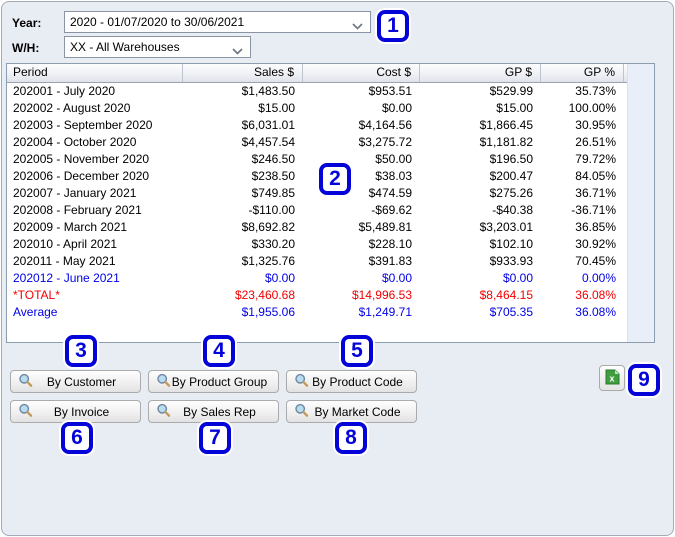 The image size is (675, 537). Describe the element at coordinates (125, 47) in the screenshot. I see `warehouse-dropdown-value: XX - All Warehouses` at that location.